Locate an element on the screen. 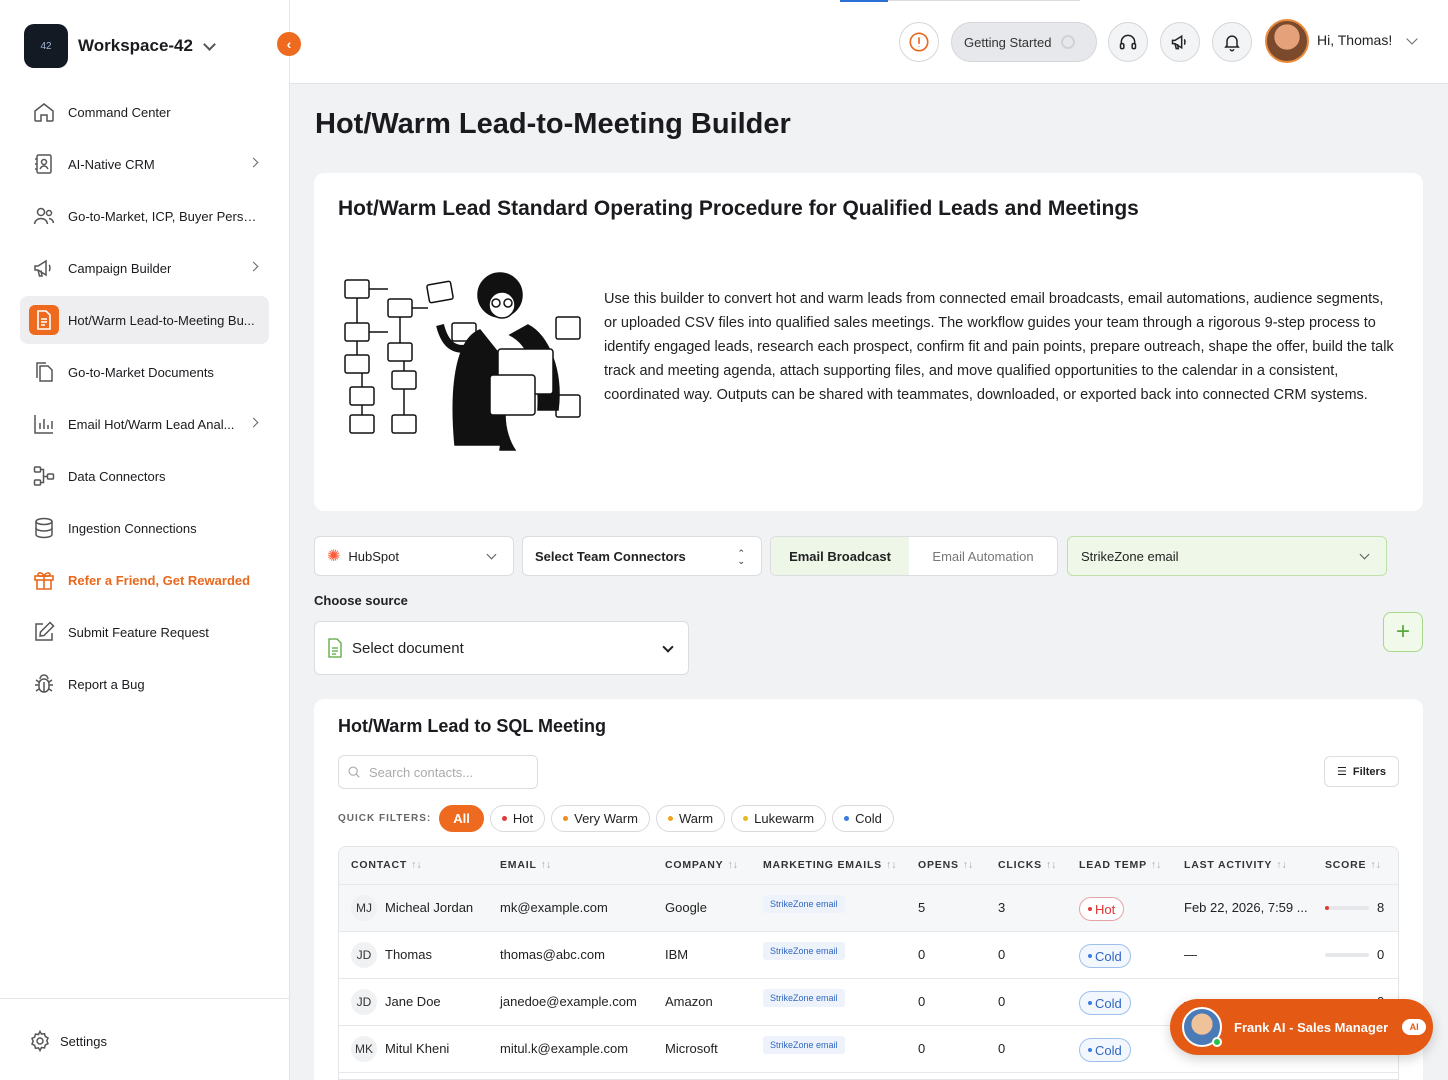 Image resolution: width=1448 pixels, height=1080 pixels. progress-ring-icon is located at coordinates (1068, 42).